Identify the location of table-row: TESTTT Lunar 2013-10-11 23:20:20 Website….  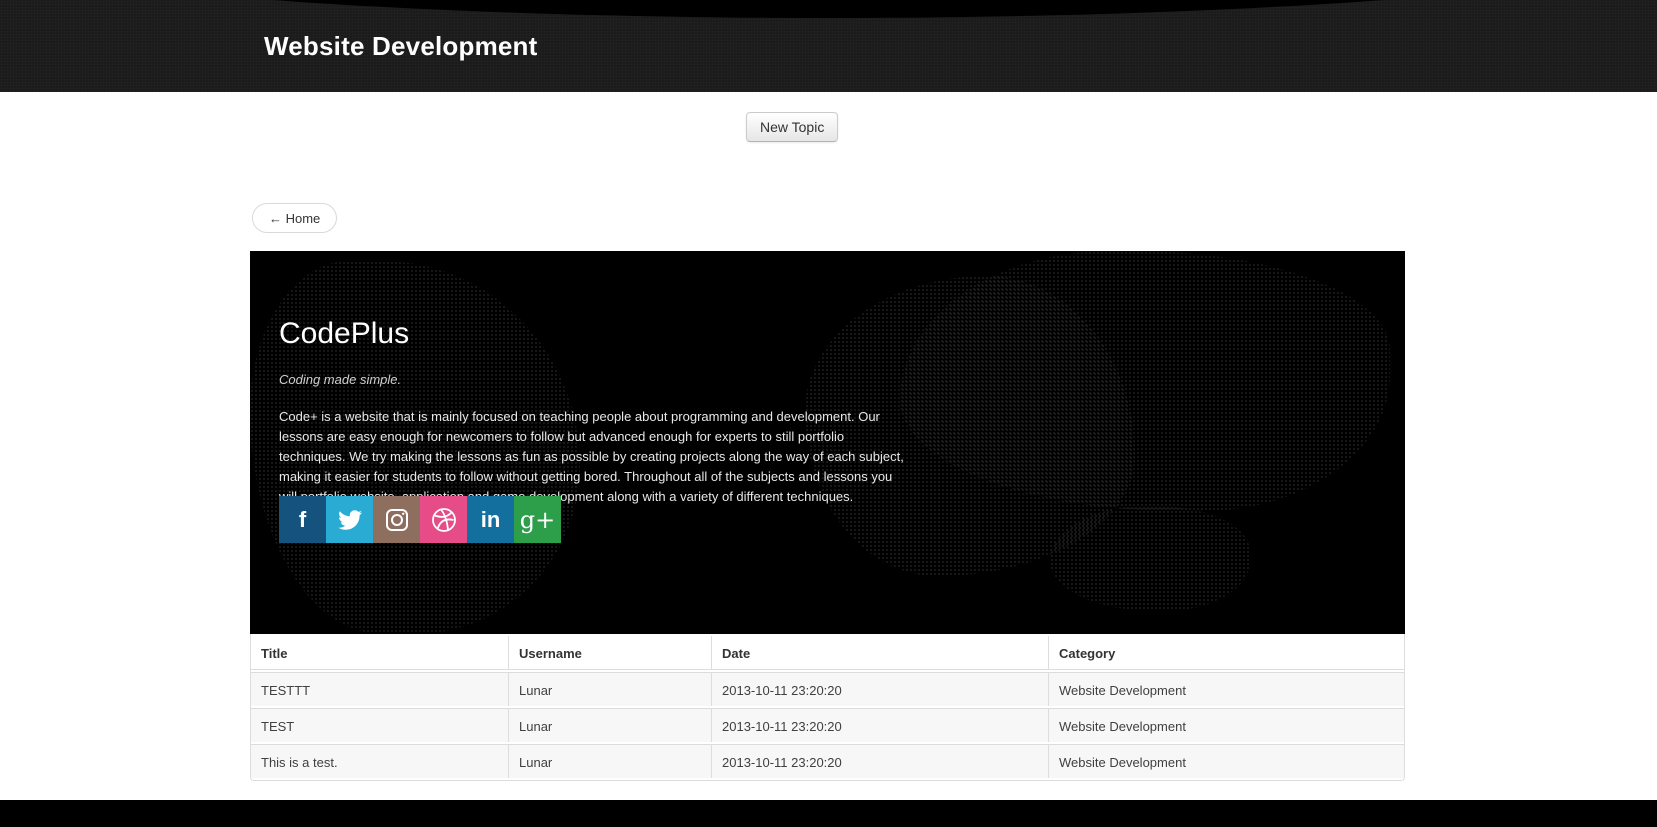
(827, 689).